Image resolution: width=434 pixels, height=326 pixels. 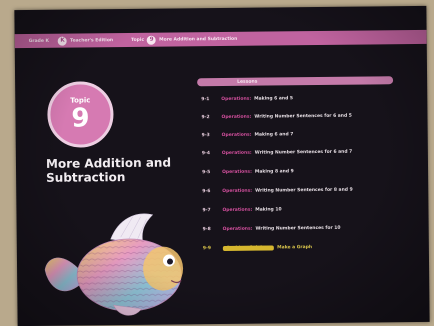 I want to click on topic-badge: 9, so click(x=152, y=40).